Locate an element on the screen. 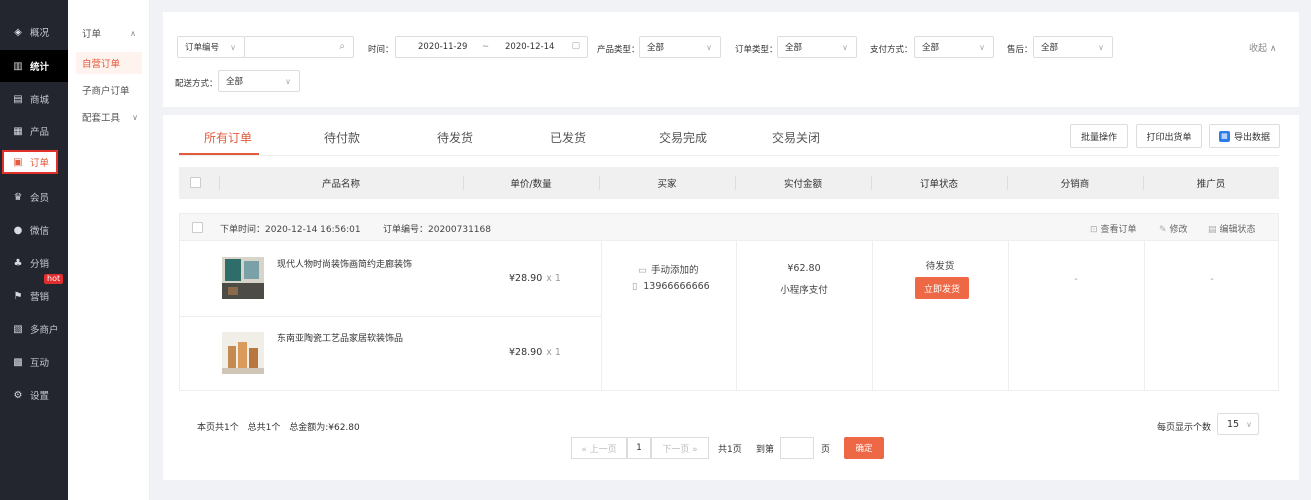 This screenshot has height=500, width=1311. order-no-input: ⌕ is located at coordinates (299, 47).